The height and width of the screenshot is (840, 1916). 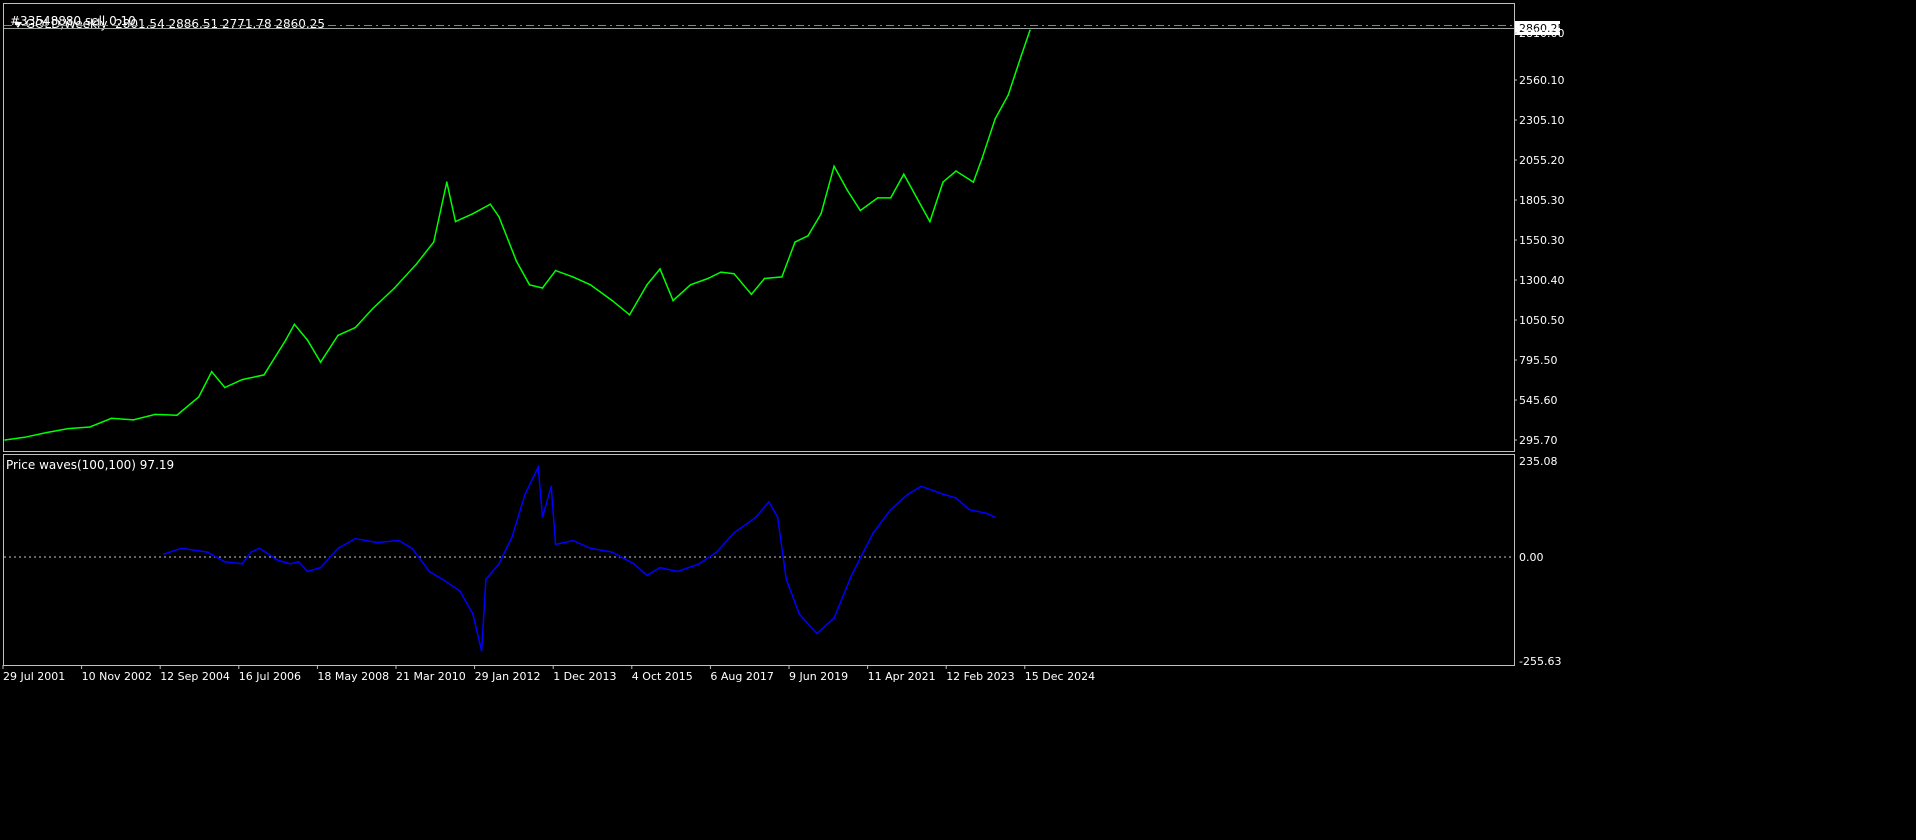 I want to click on y-tick-label: 2305.10, so click(x=1542, y=120).